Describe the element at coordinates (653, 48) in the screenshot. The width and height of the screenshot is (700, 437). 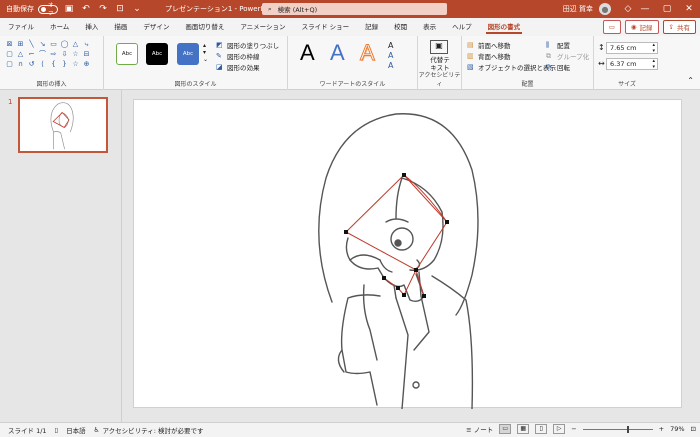
I see `height-spinner-icon: ▴ ▾` at that location.